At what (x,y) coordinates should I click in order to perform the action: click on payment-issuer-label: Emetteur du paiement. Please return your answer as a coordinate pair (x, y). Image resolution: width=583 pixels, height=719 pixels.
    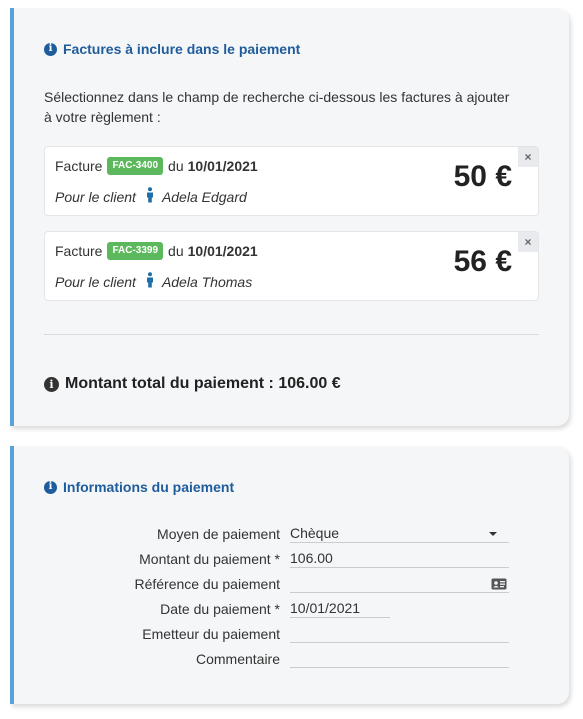
    Looking at the image, I should click on (211, 634).